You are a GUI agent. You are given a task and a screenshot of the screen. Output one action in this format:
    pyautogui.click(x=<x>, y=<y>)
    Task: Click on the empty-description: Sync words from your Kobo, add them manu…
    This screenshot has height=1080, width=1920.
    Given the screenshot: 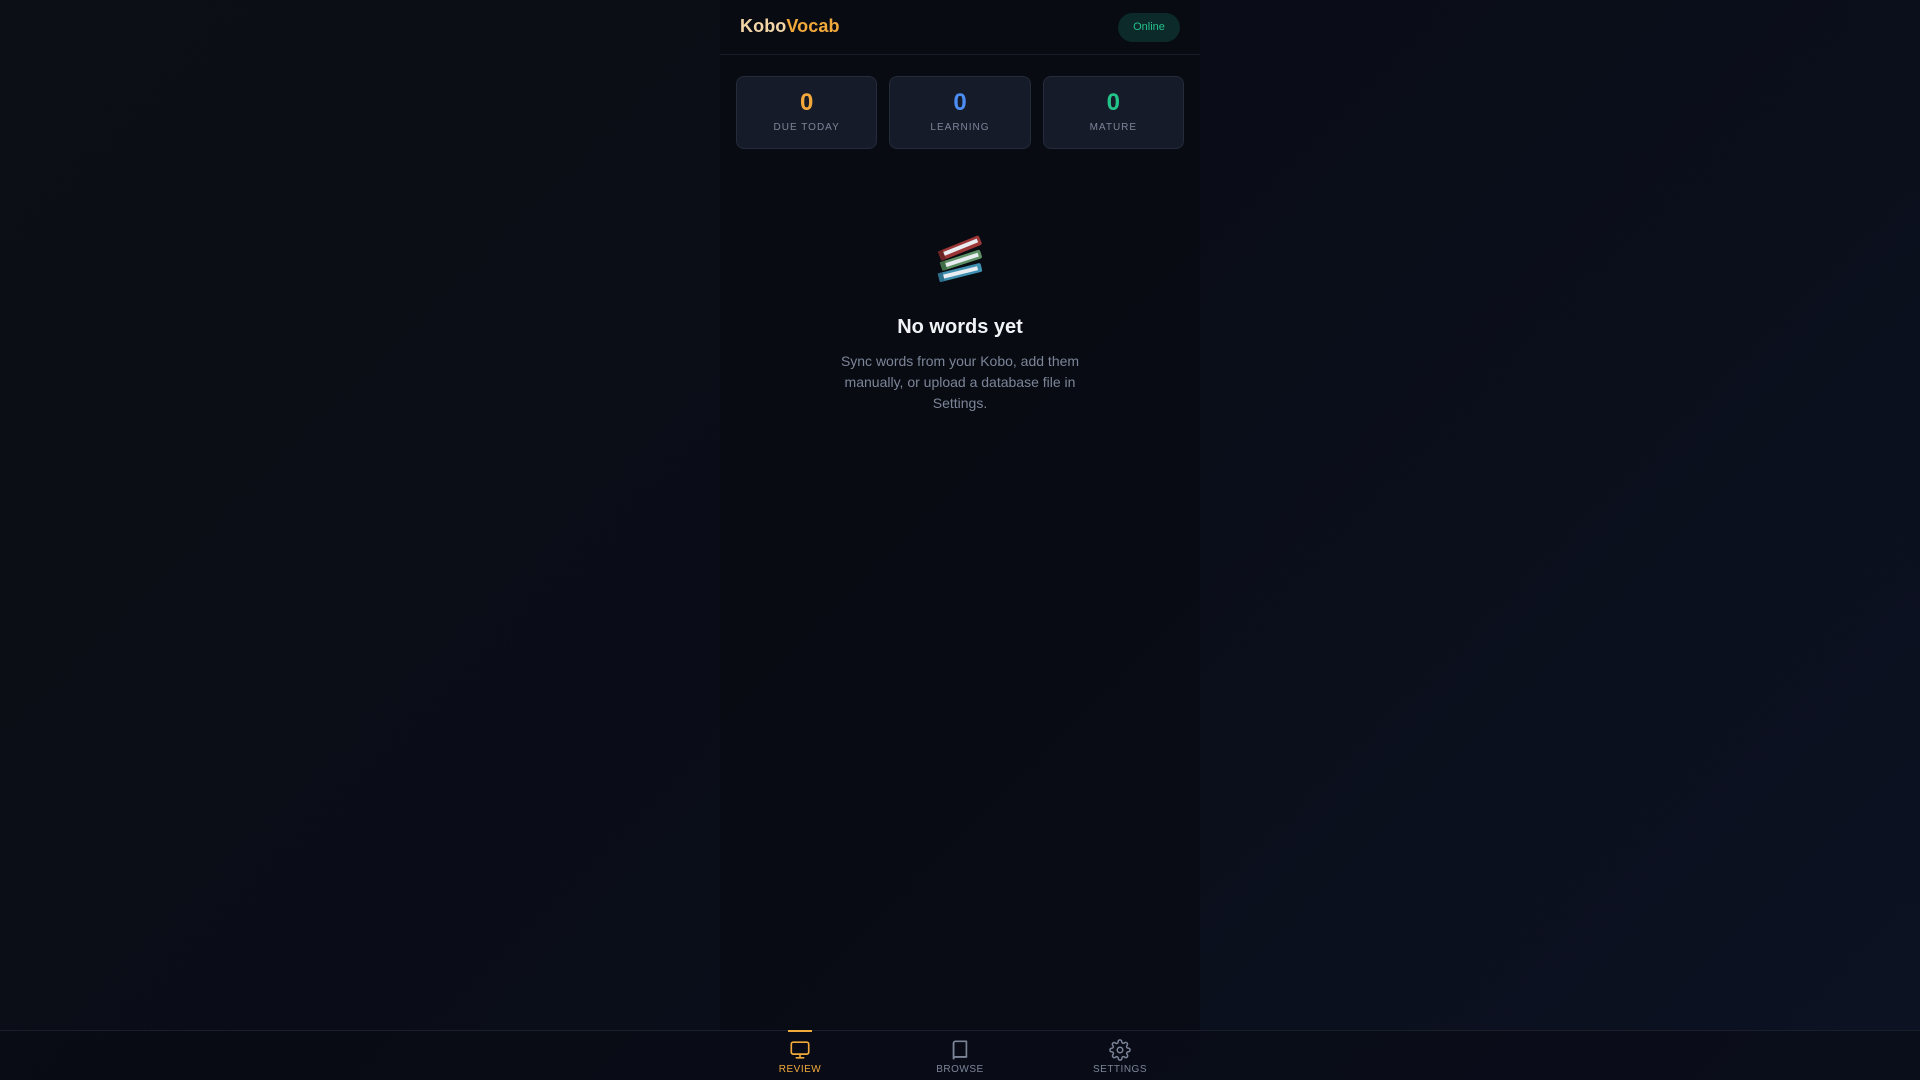 What is the action you would take?
    pyautogui.click(x=960, y=382)
    